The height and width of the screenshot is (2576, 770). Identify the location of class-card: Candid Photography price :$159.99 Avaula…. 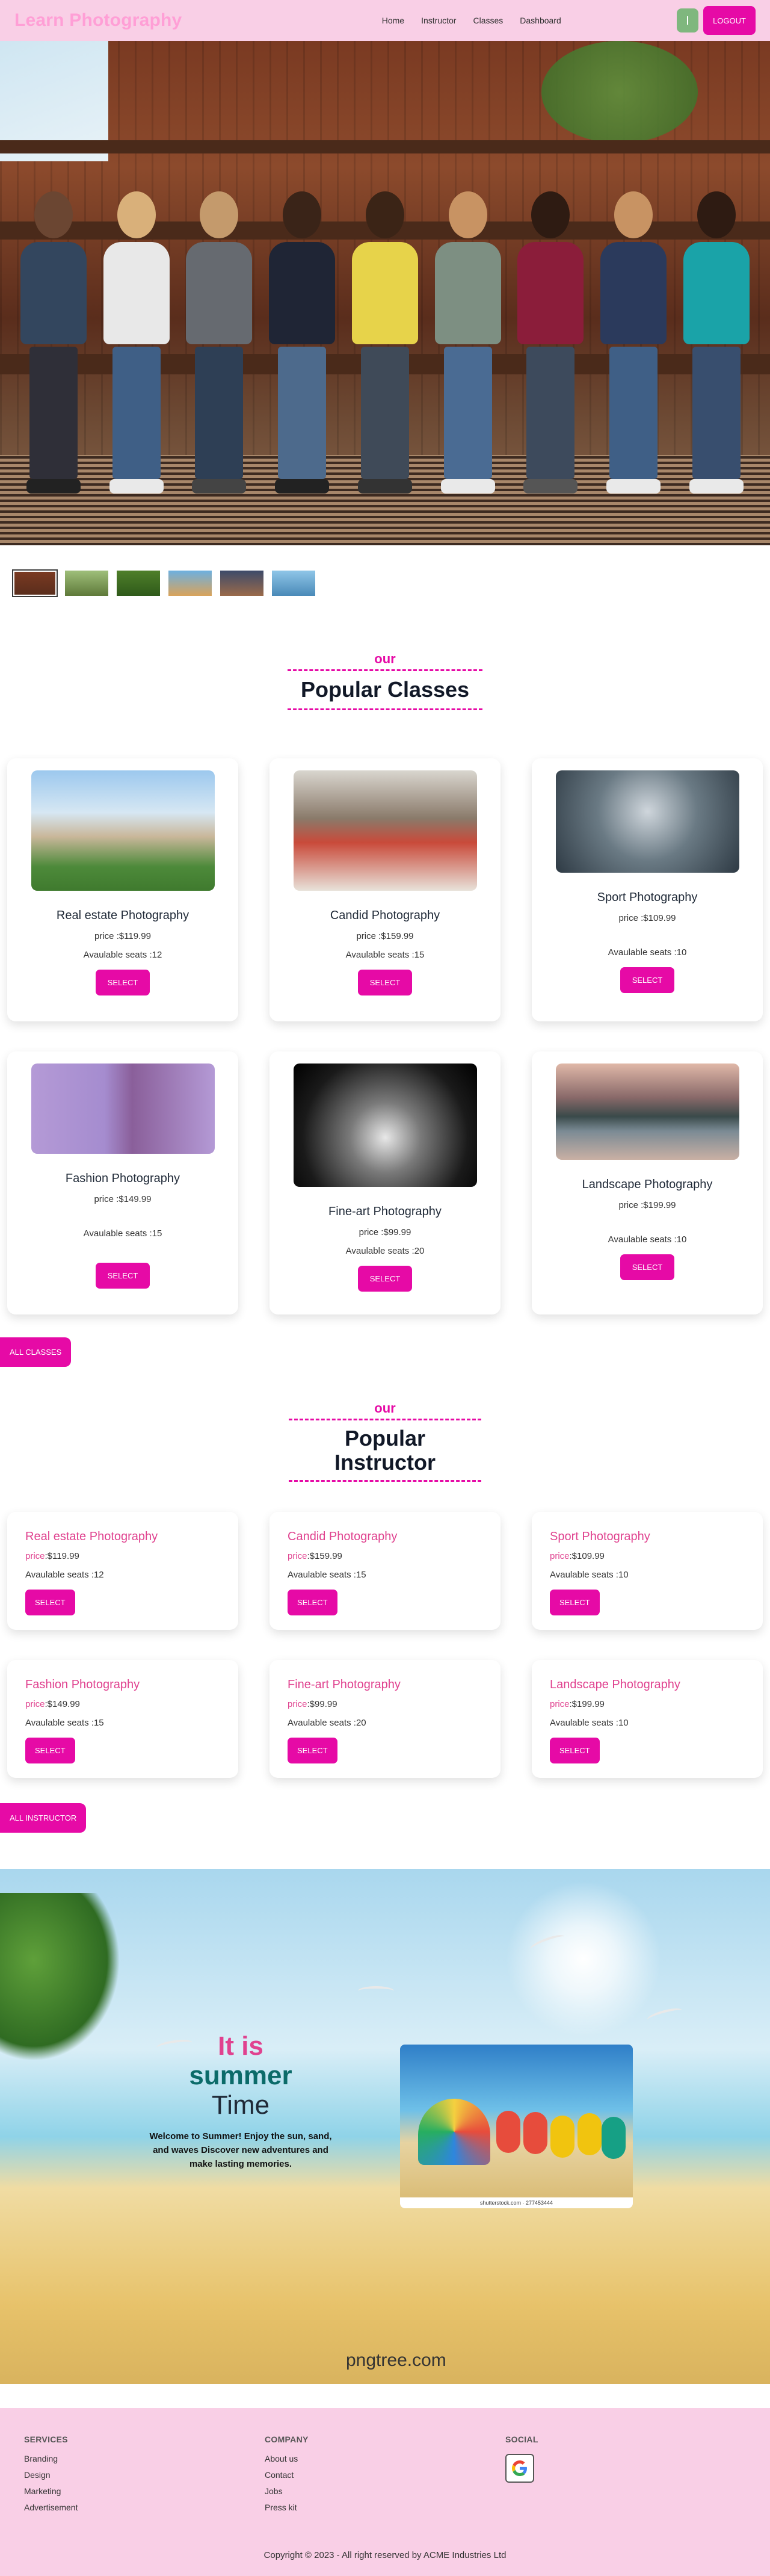
(385, 889).